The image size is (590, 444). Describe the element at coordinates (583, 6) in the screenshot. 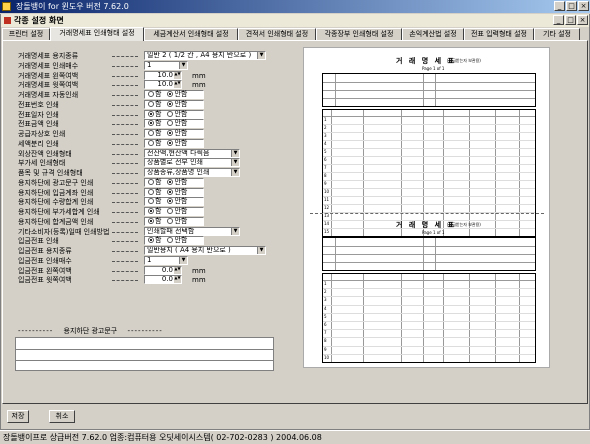

I see `close-button: ×` at that location.